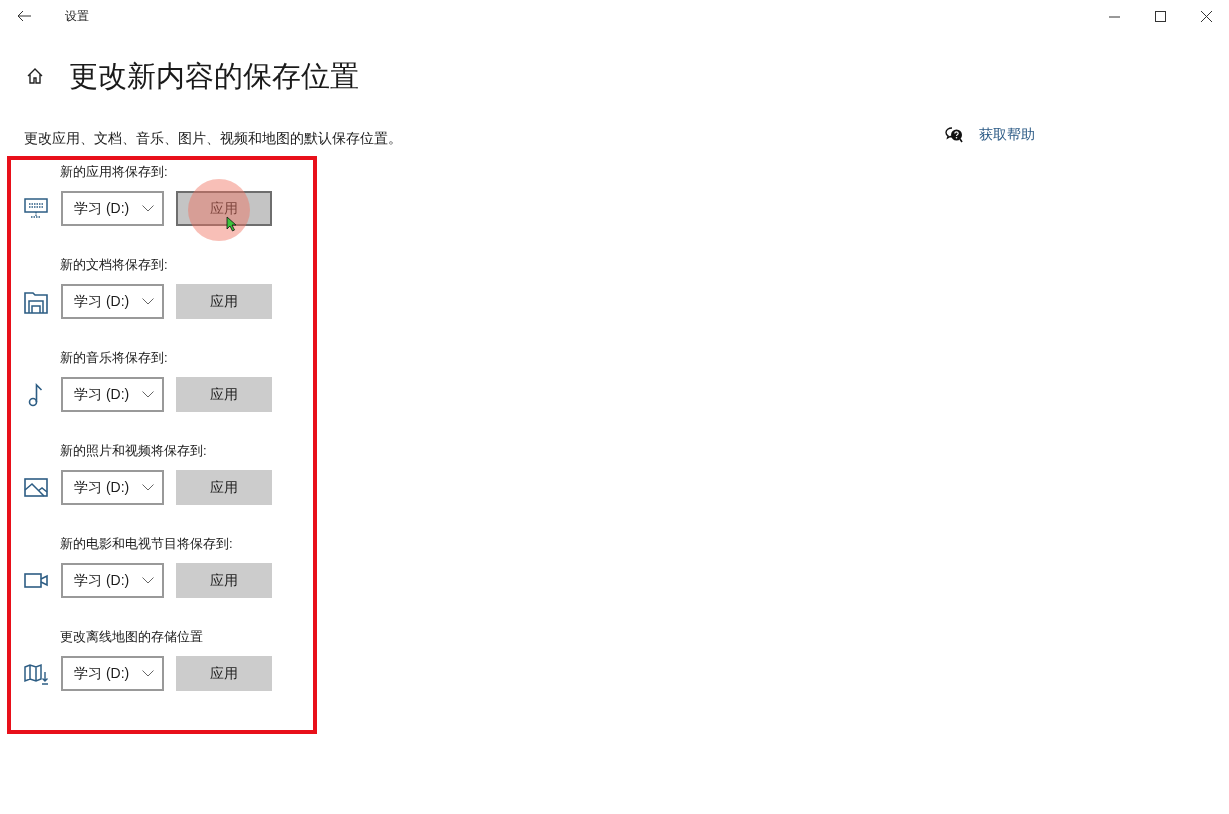  Describe the element at coordinates (954, 134) in the screenshot. I see `help-chat-icon` at that location.